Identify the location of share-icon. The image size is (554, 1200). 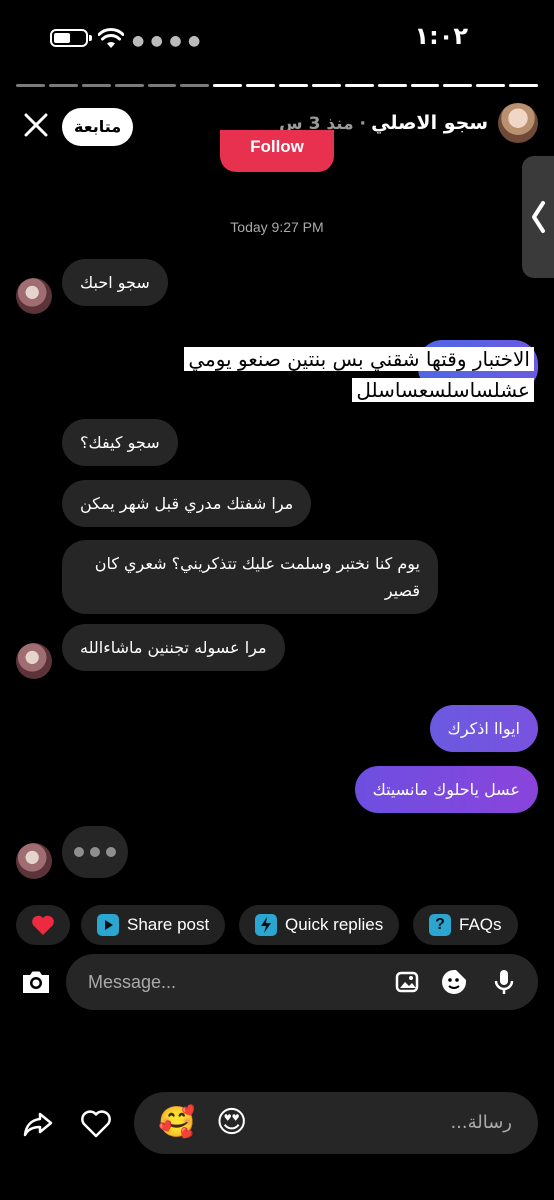
(38, 1124).